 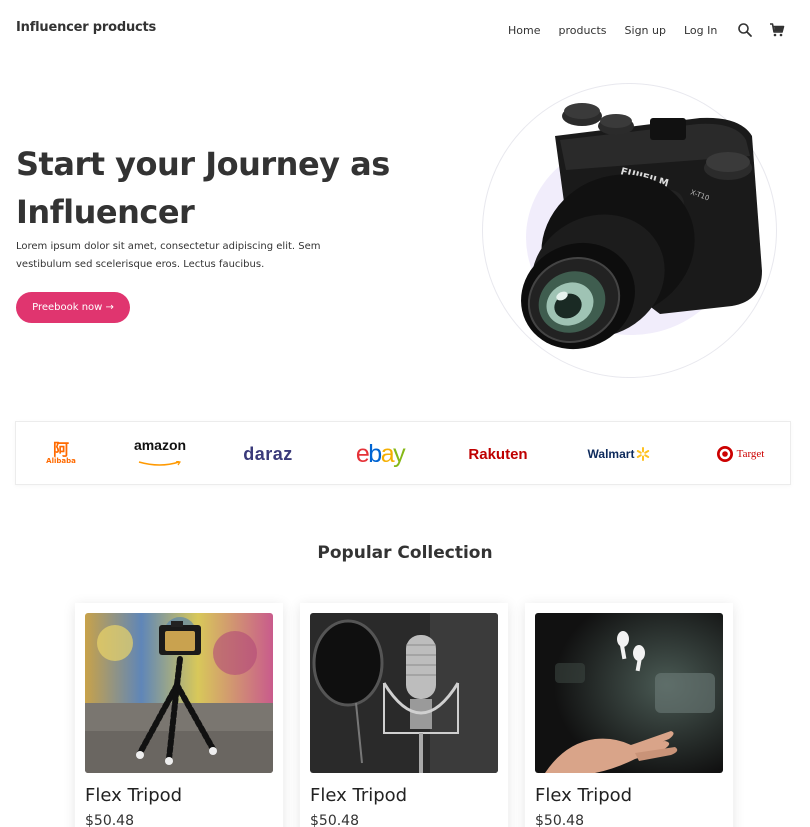 What do you see at coordinates (582, 30) in the screenshot?
I see `nav-products: products` at bounding box center [582, 30].